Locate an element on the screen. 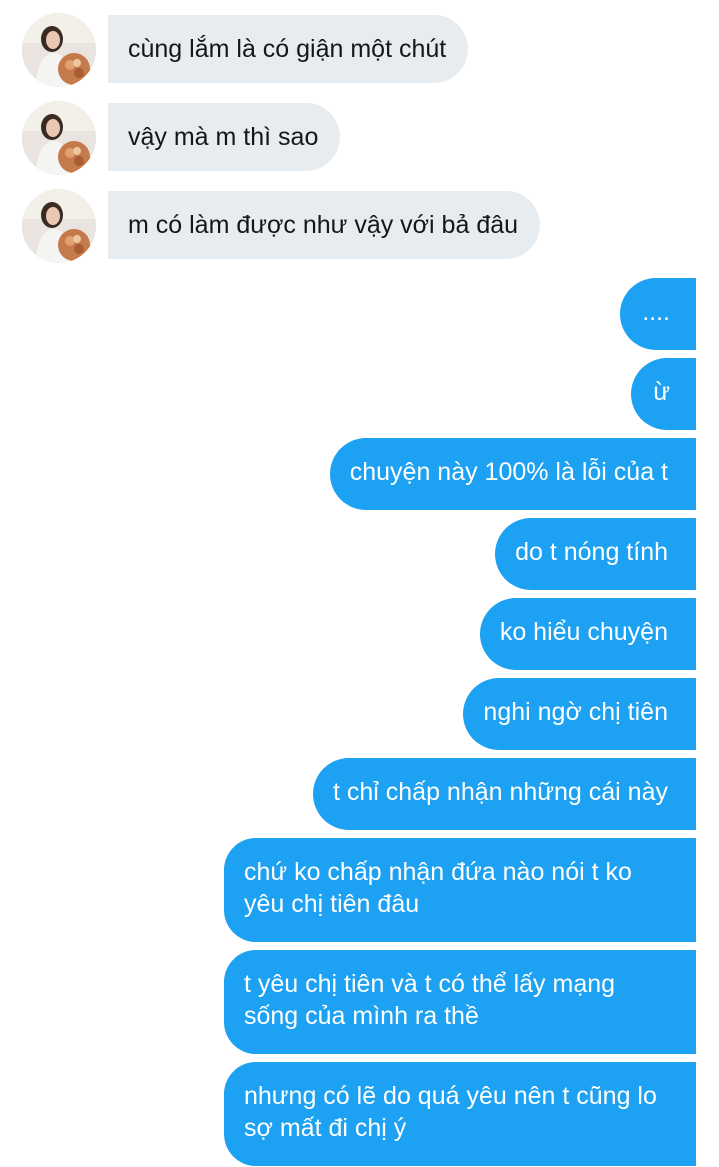 The image size is (719, 1167). outgoing-bubble: ừ is located at coordinates (663, 394).